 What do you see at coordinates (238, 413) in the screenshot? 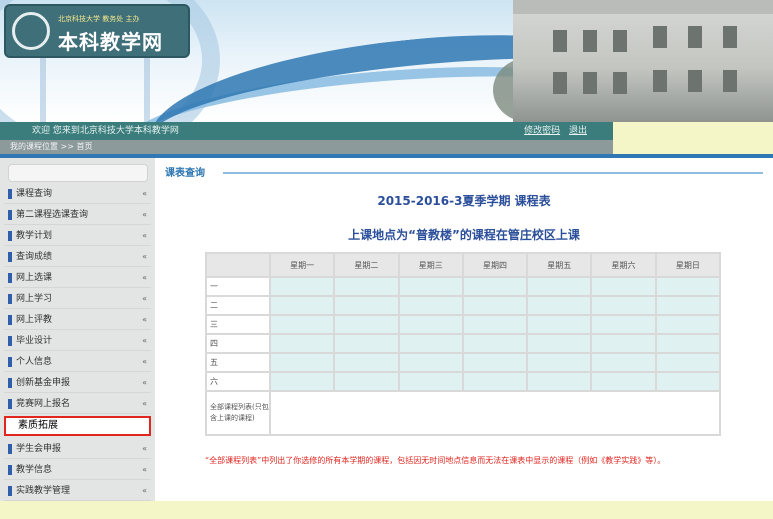
I see `row-header: 全部课程列表(只包含上课的课程)` at bounding box center [238, 413].